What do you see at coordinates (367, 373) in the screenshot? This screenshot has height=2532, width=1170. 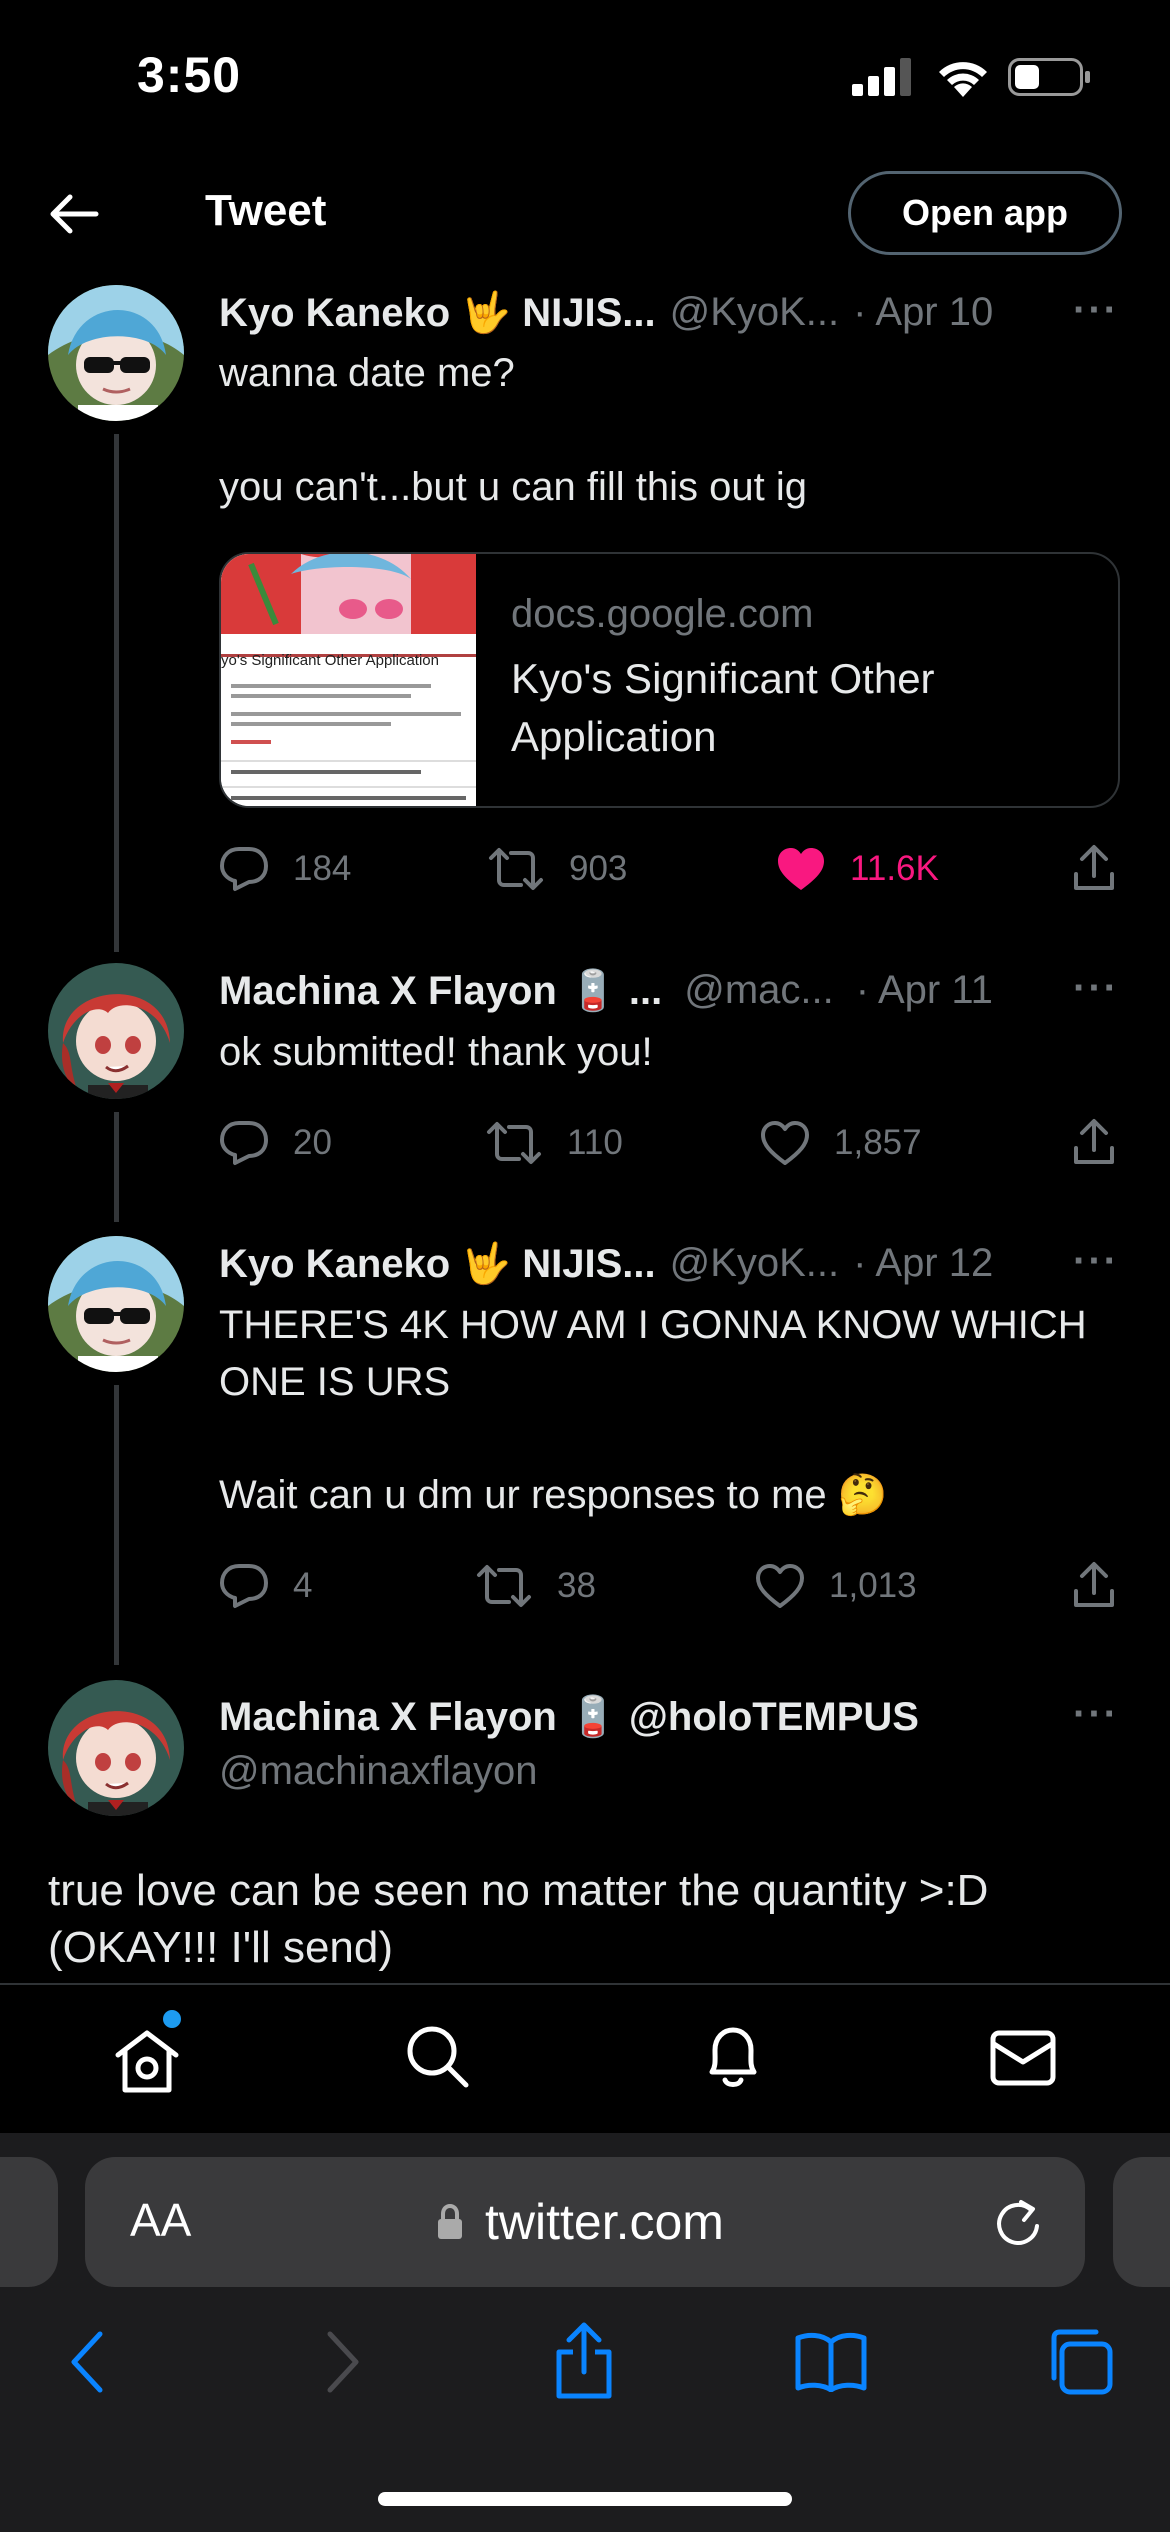 I see `tweet-text: wanna date me?` at bounding box center [367, 373].